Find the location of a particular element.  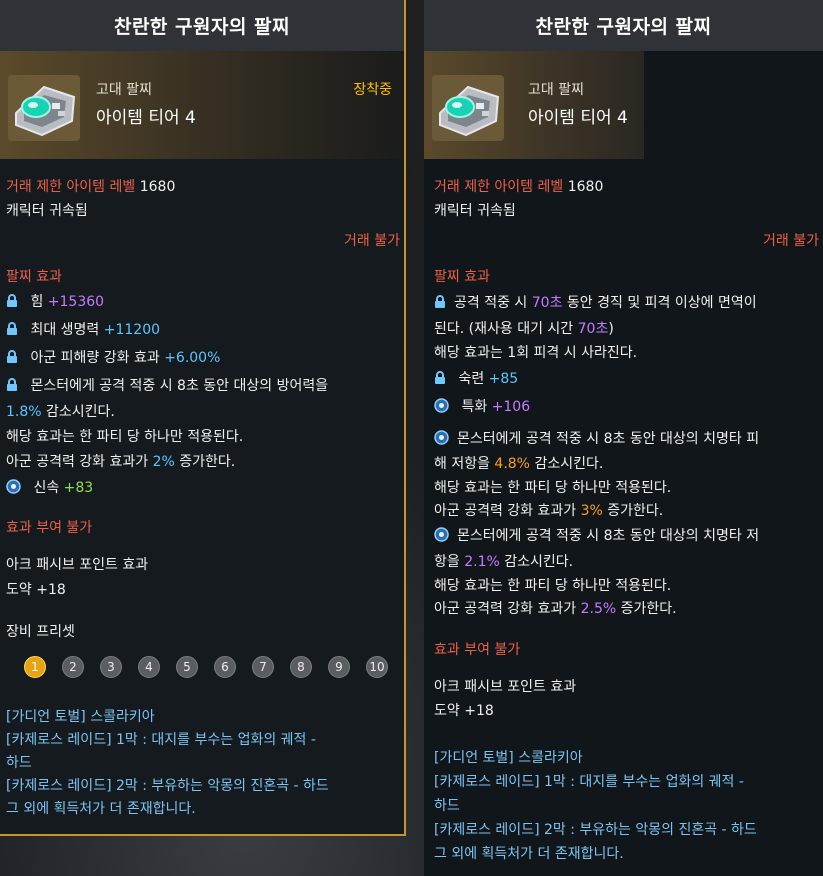

item-title: 찬란한 구원자의 팔찌 is located at coordinates (202, 25).